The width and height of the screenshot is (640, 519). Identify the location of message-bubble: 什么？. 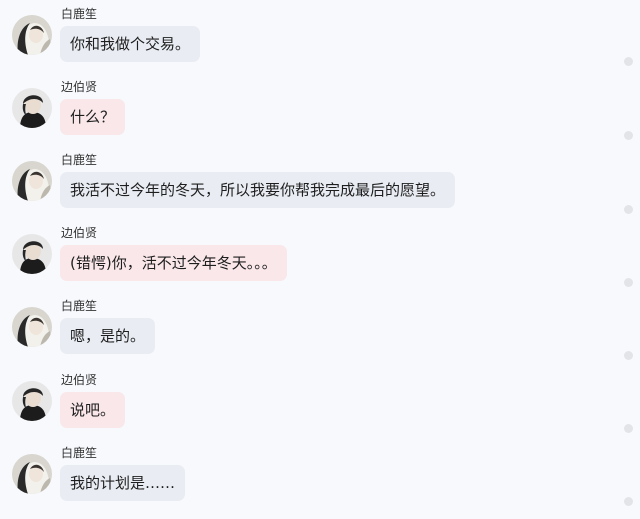
(93, 117).